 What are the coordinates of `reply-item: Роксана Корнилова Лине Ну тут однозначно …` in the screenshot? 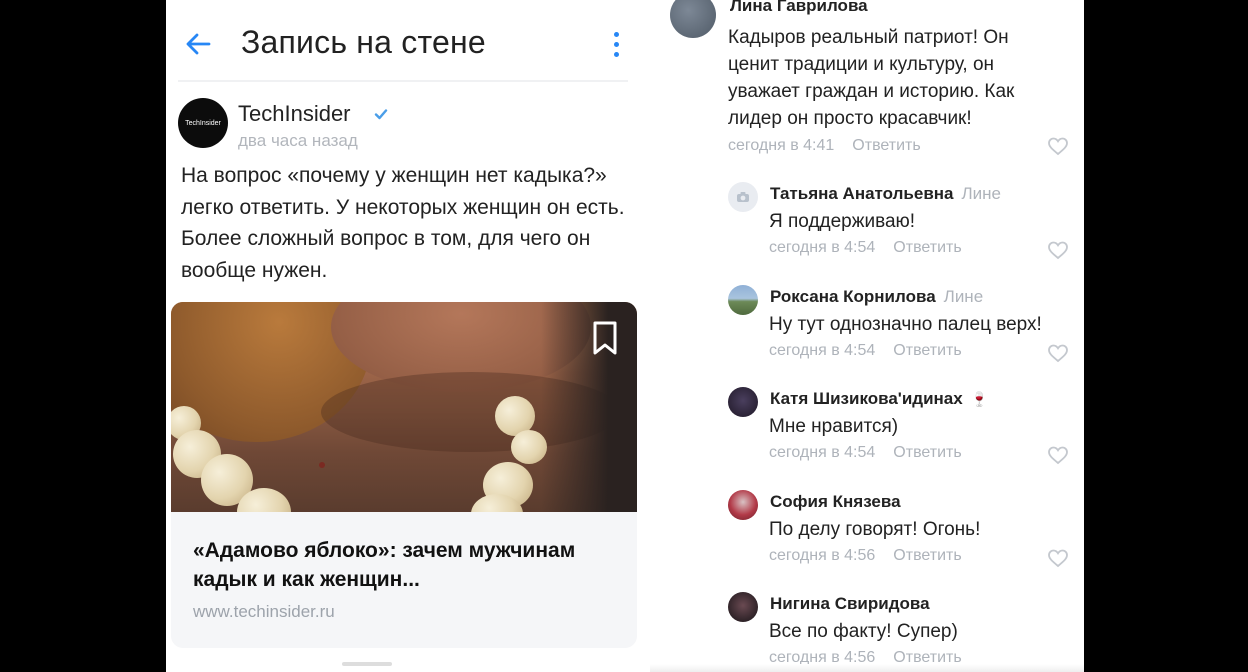 It's located at (867, 333).